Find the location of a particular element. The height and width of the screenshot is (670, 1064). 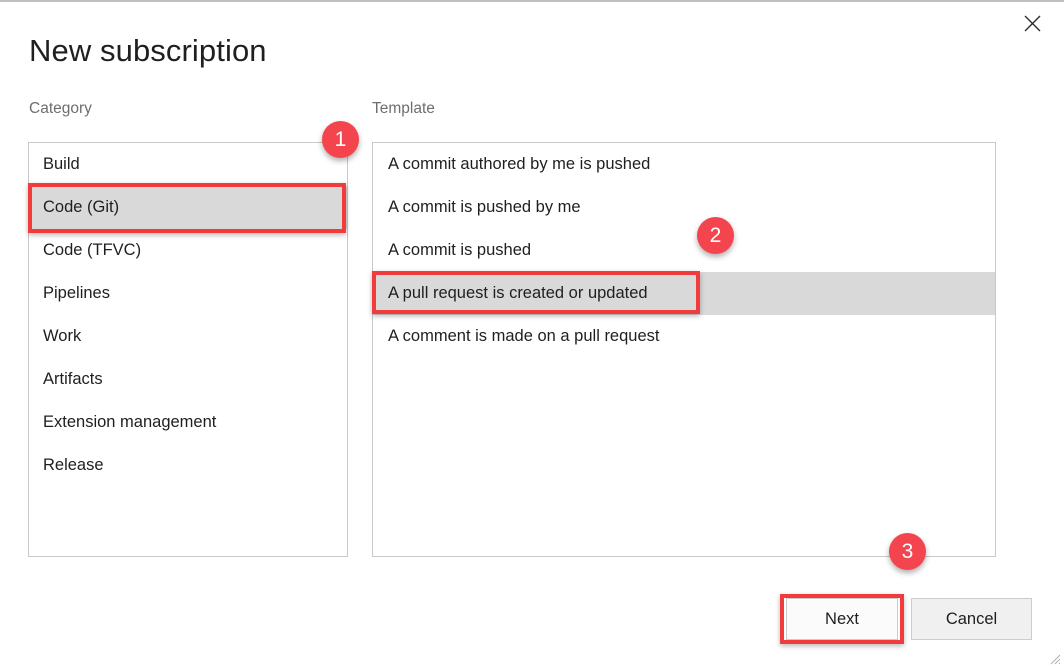

category-list-item-label: Extension management is located at coordinates (130, 422).